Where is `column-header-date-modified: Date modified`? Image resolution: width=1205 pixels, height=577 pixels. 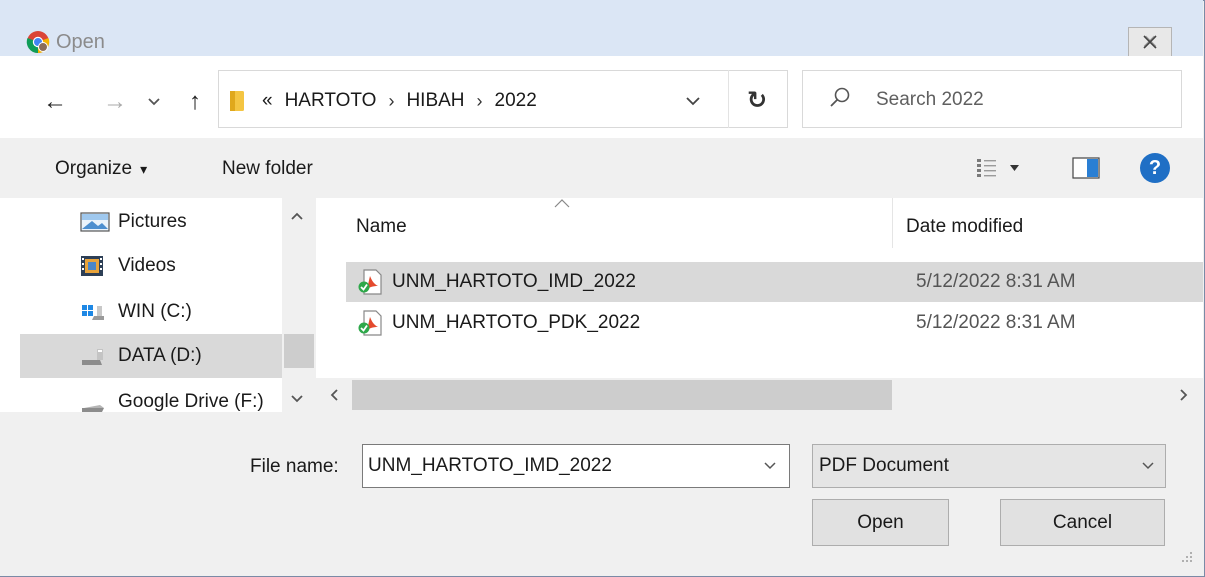 column-header-date-modified: Date modified is located at coordinates (964, 227).